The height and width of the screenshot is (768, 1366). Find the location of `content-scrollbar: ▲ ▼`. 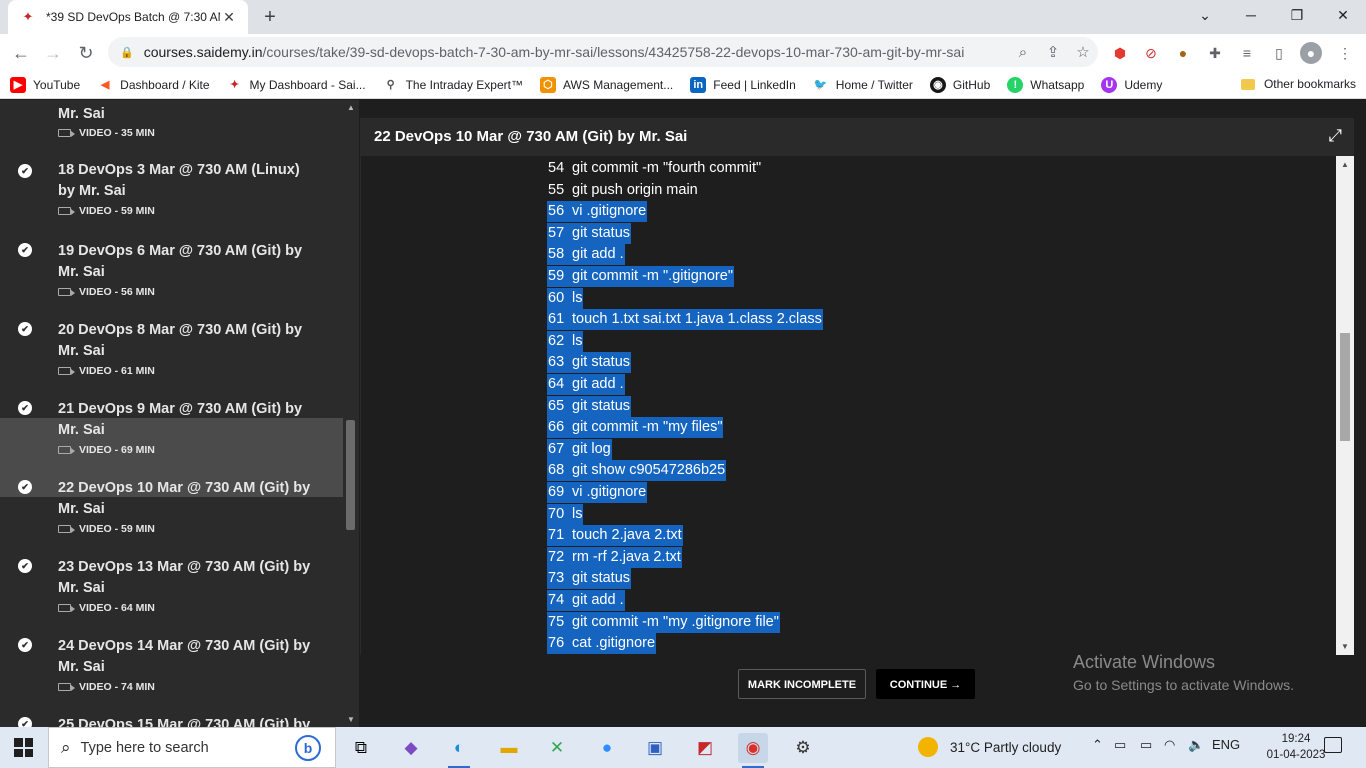

content-scrollbar: ▲ ▼ is located at coordinates (1345, 405).